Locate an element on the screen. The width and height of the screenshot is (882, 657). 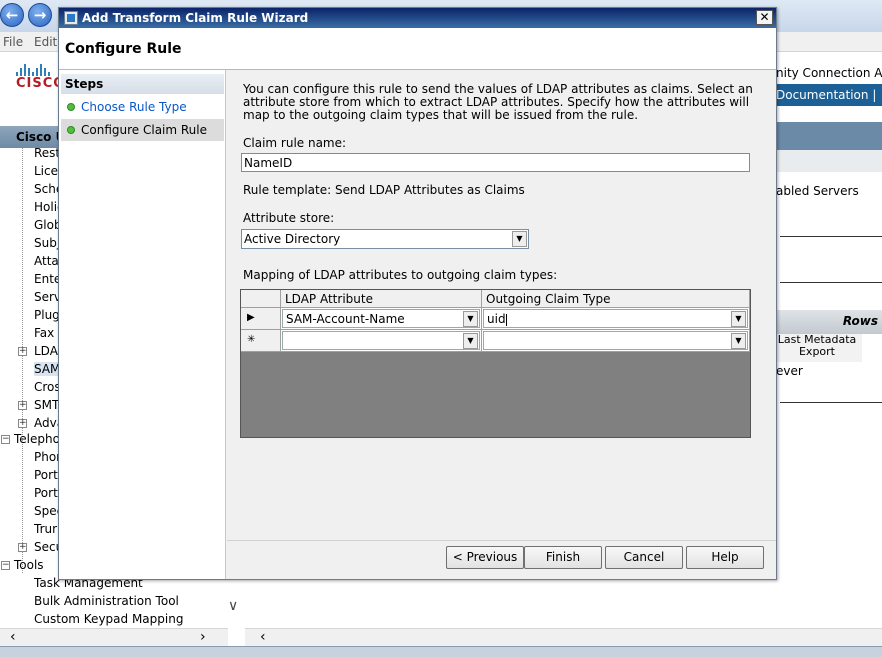
tree-root-tools: Tools is located at coordinates (29, 565).